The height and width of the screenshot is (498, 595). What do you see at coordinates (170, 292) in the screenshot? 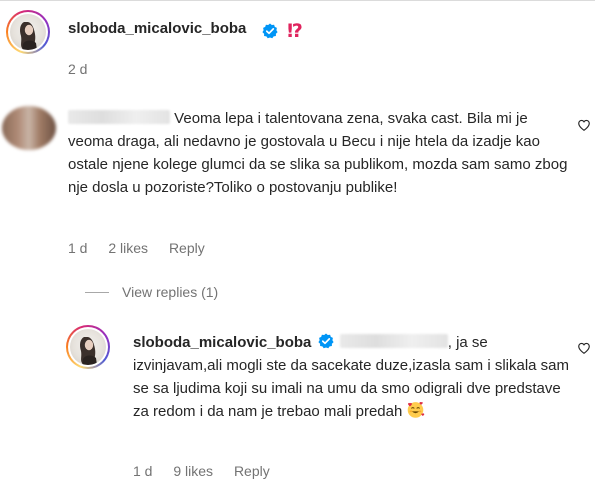
I see `view-replies-button: View replies (1)` at bounding box center [170, 292].